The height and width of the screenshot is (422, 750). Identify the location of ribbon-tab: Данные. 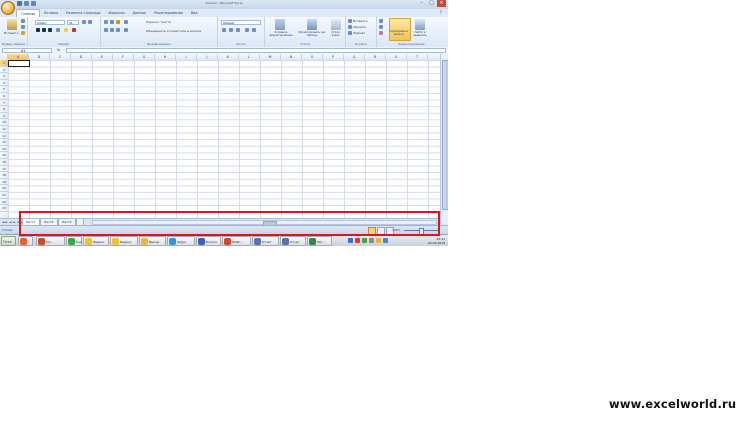
(140, 13).